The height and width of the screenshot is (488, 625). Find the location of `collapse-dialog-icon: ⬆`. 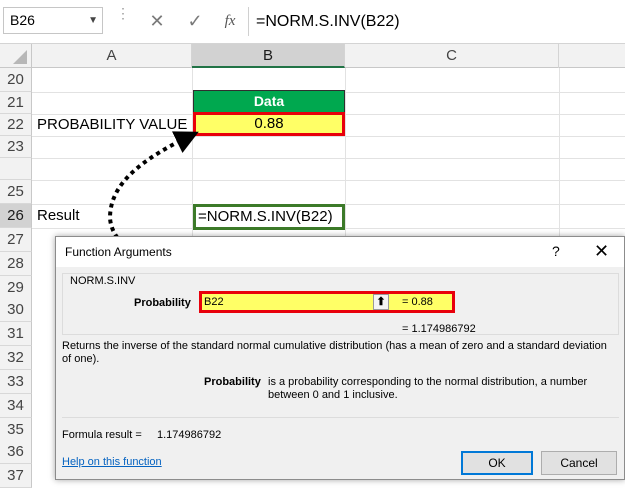

collapse-dialog-icon: ⬆ is located at coordinates (381, 302).